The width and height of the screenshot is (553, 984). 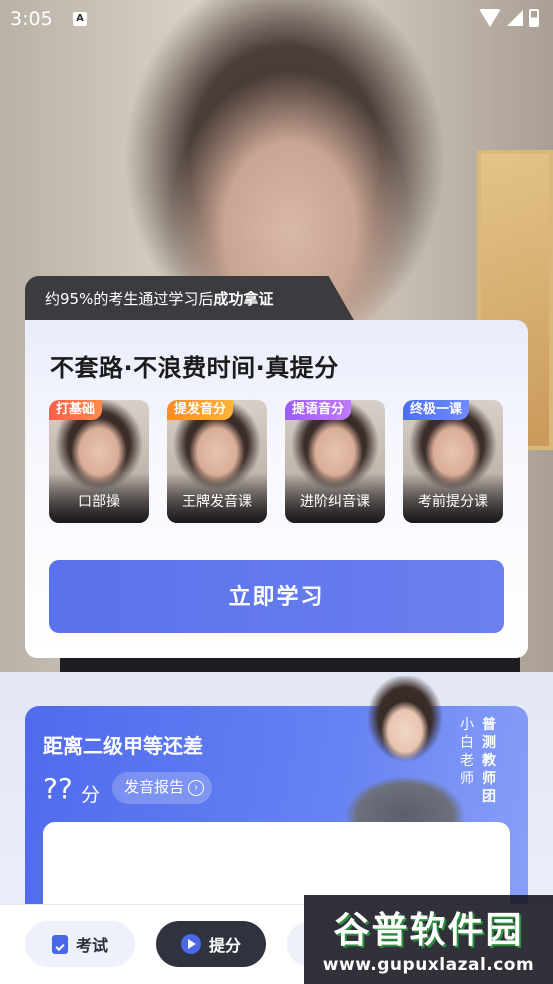 I want to click on promo-title: 不套路·不浪费时间·真提分, so click(x=194, y=368).